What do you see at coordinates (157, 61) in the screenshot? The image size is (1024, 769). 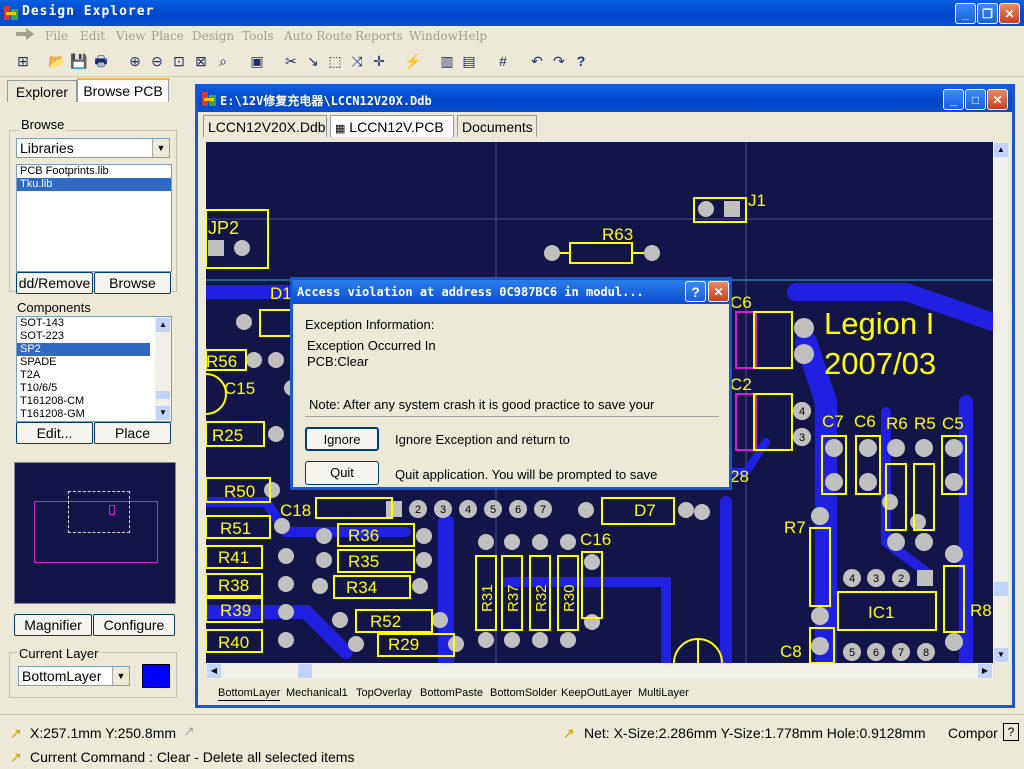 I see `zoom-out-icon: ⊖` at bounding box center [157, 61].